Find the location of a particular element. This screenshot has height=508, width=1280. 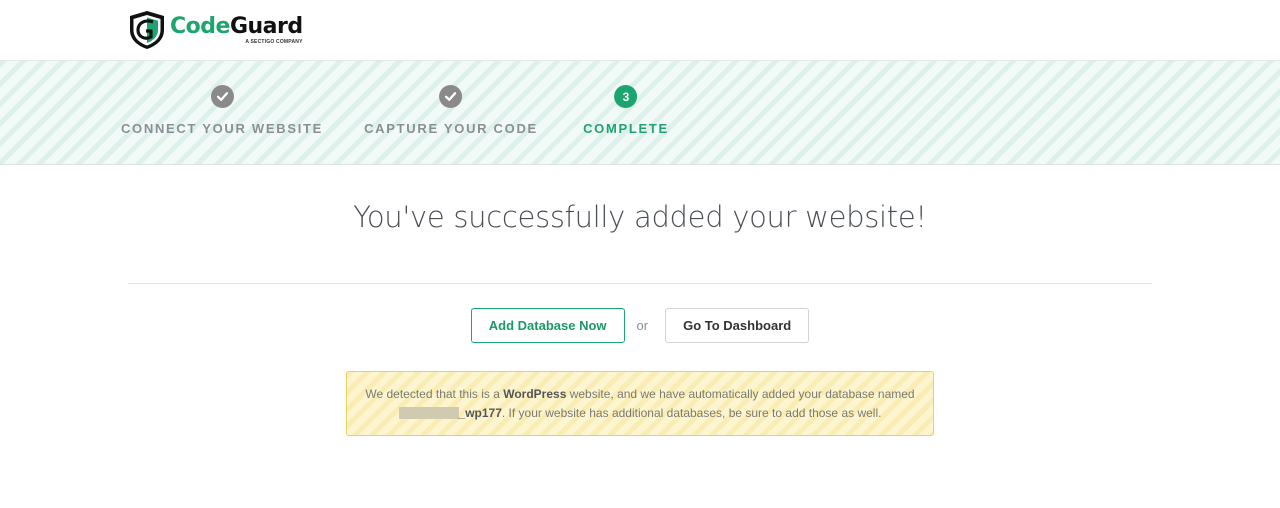

step-complete: 3 COMPLETE is located at coordinates (626, 110).